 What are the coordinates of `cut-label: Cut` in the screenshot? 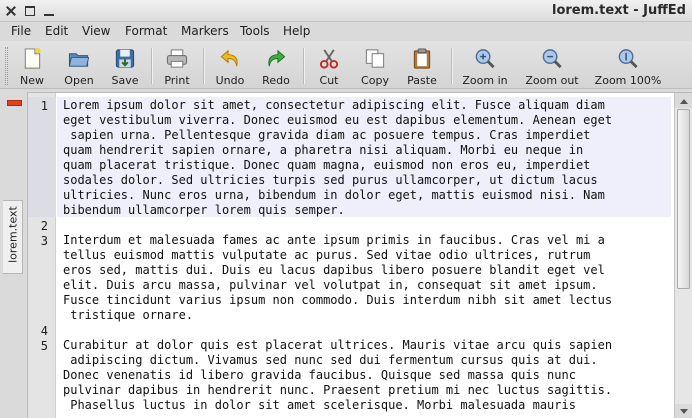 It's located at (329, 80).